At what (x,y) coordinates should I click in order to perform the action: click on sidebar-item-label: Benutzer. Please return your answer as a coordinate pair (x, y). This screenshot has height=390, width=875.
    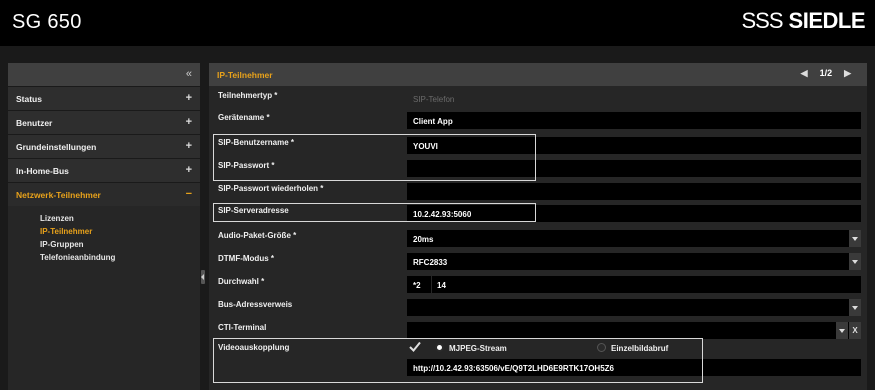
    Looking at the image, I should click on (34, 123).